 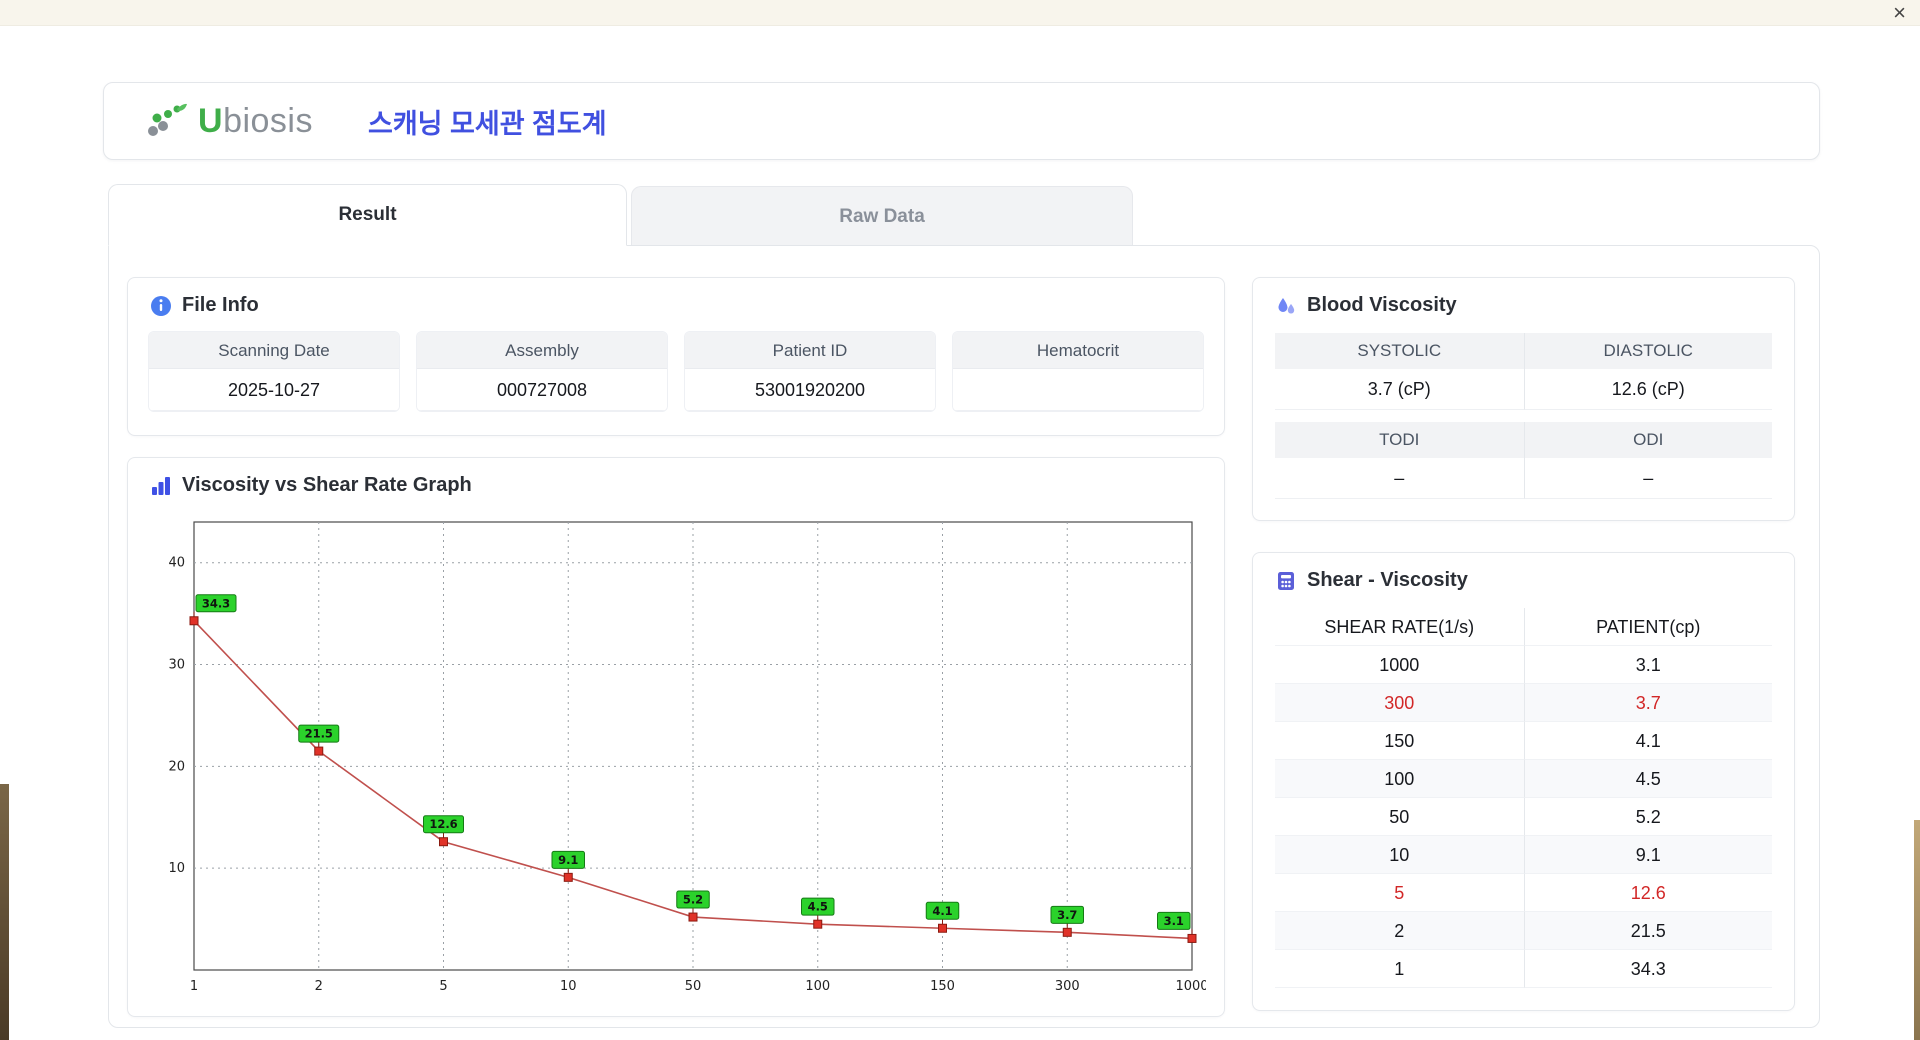 What do you see at coordinates (1917, 930) in the screenshot?
I see `desktop-background-right` at bounding box center [1917, 930].